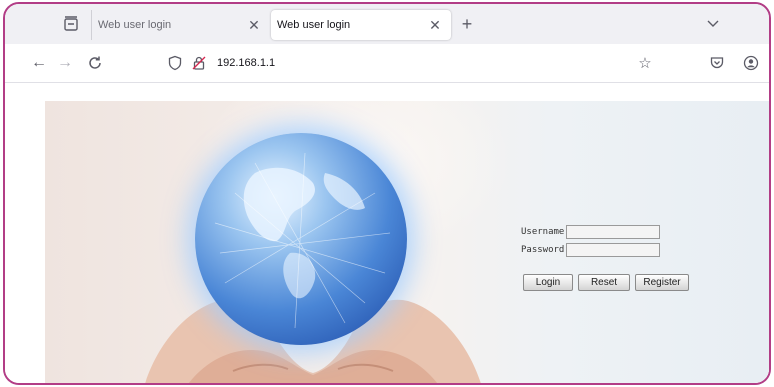 The width and height of the screenshot is (774, 387). I want to click on pocket-icon, so click(717, 63).